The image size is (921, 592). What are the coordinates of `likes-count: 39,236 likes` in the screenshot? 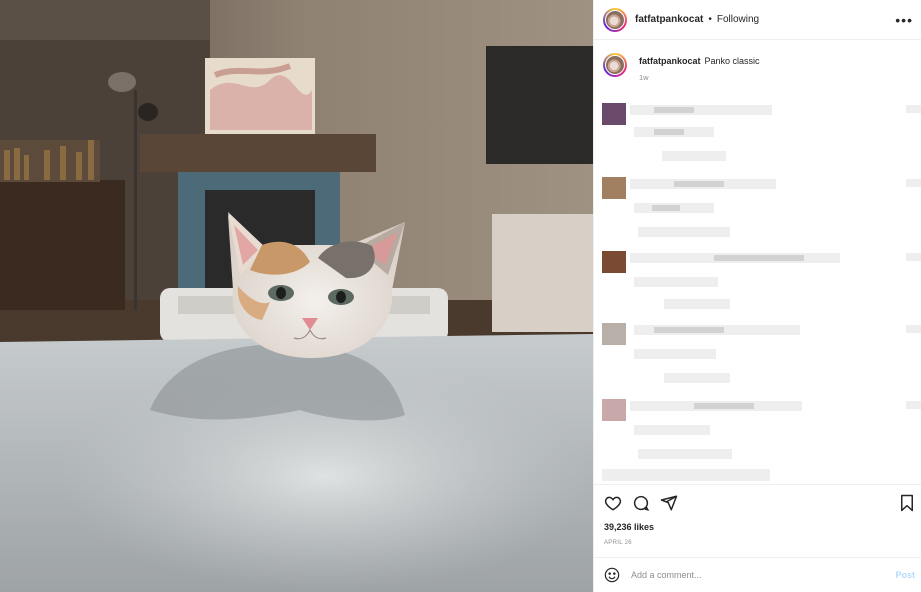 It's located at (629, 527).